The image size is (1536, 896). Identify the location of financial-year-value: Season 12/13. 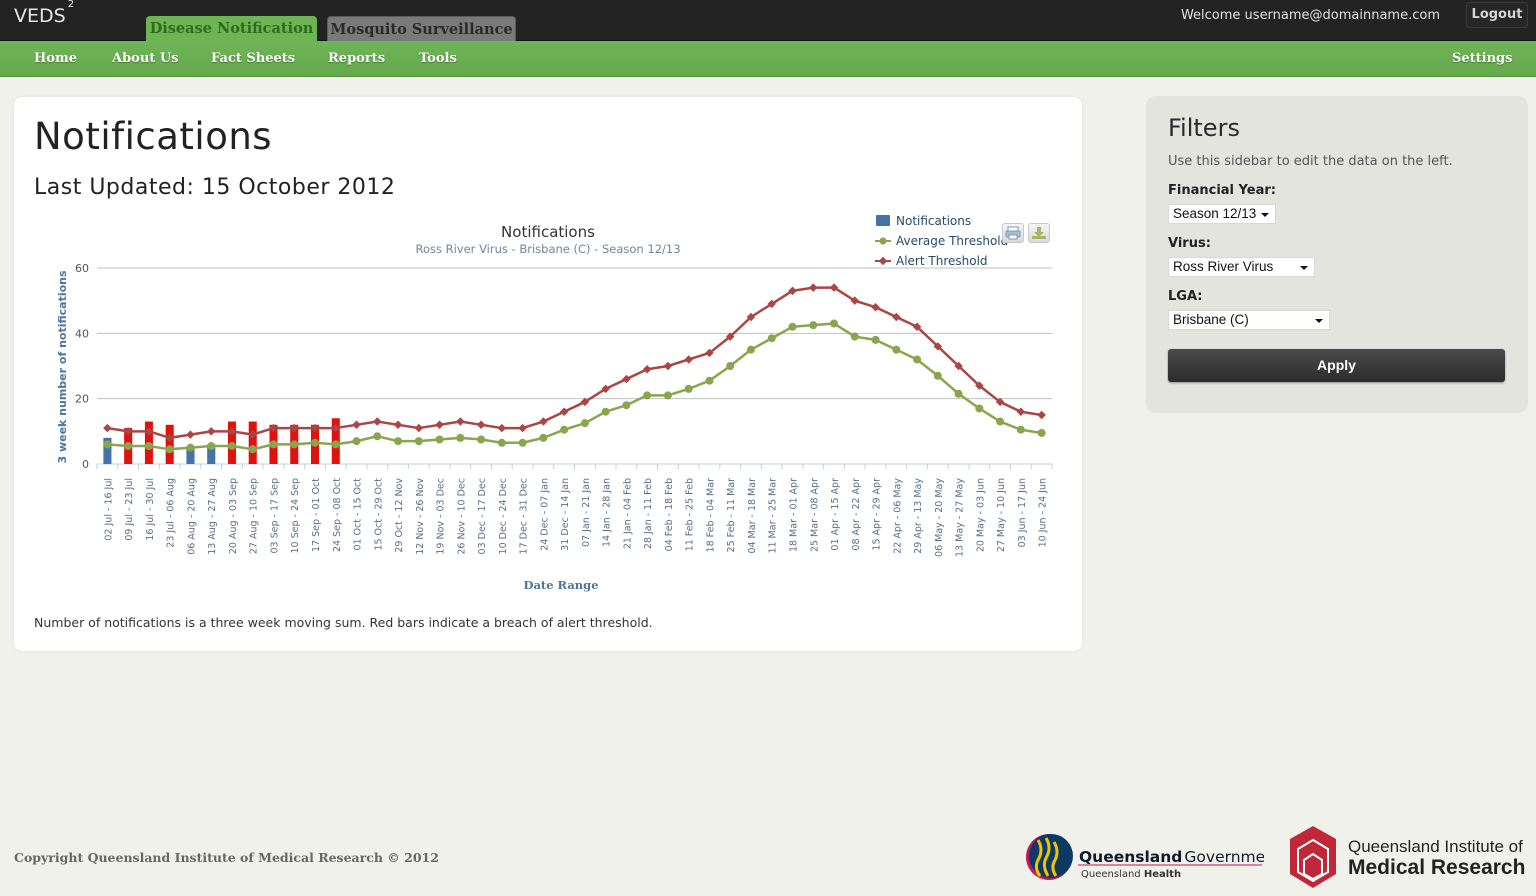
(1215, 213).